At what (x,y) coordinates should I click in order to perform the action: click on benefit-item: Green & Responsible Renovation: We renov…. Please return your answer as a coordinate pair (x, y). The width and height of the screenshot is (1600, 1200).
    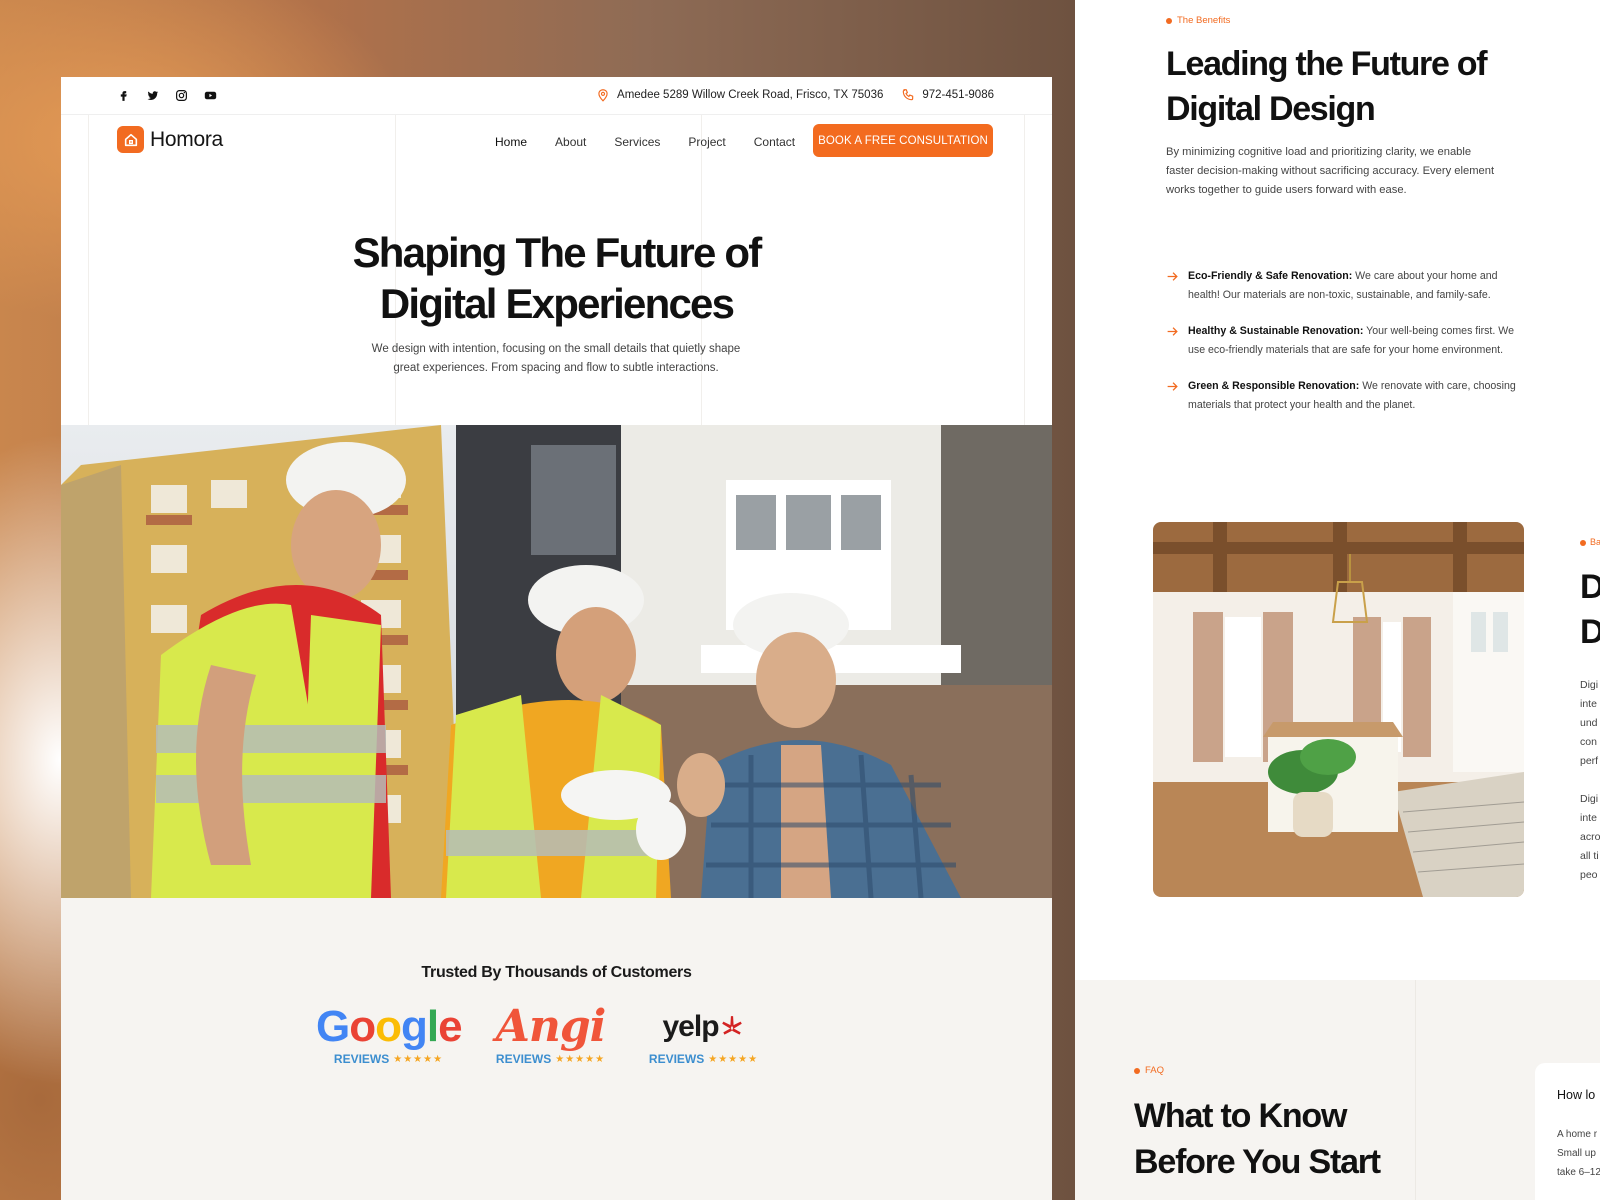
    Looking at the image, I should click on (1343, 396).